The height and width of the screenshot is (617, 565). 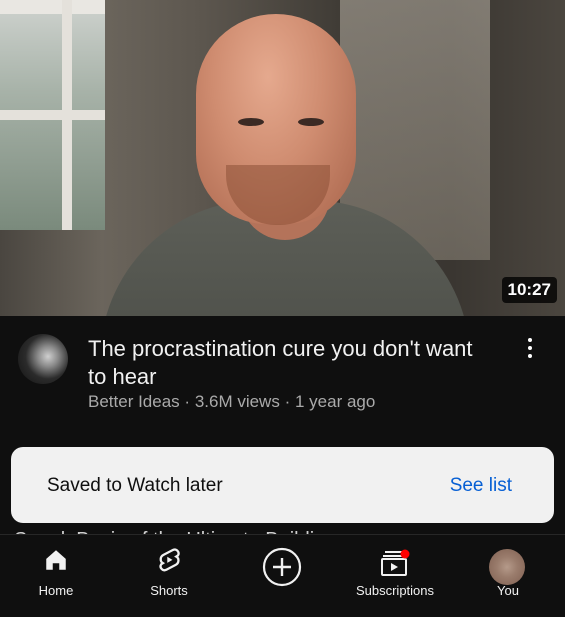 I want to click on nav-home: Home, so click(x=58, y=576).